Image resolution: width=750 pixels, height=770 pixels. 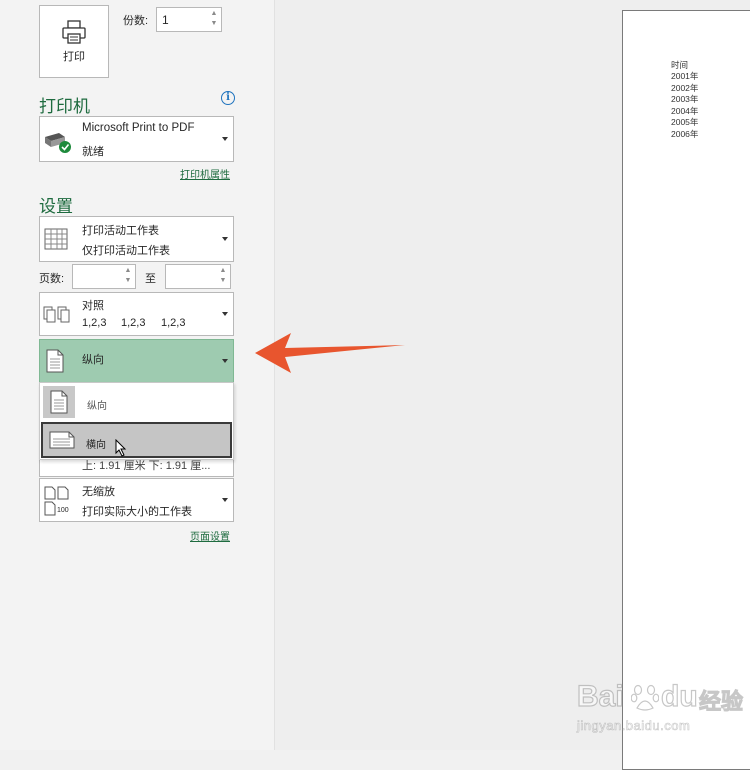 I want to click on copies-spinner: 1 ▲ ▼, so click(x=189, y=19).